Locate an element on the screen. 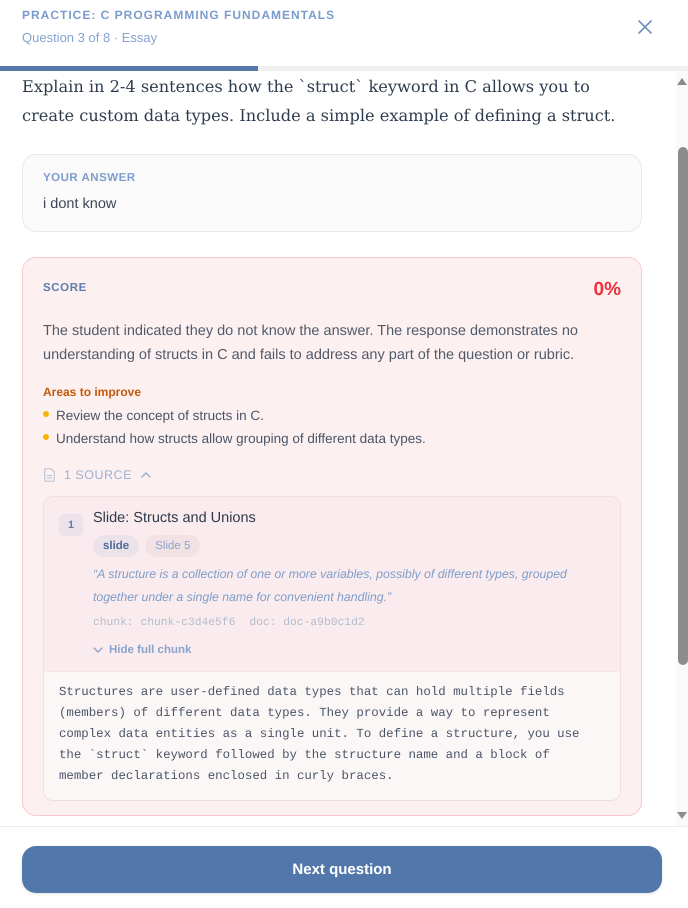 The width and height of the screenshot is (688, 908). answer-text: i dont know is located at coordinates (80, 204).